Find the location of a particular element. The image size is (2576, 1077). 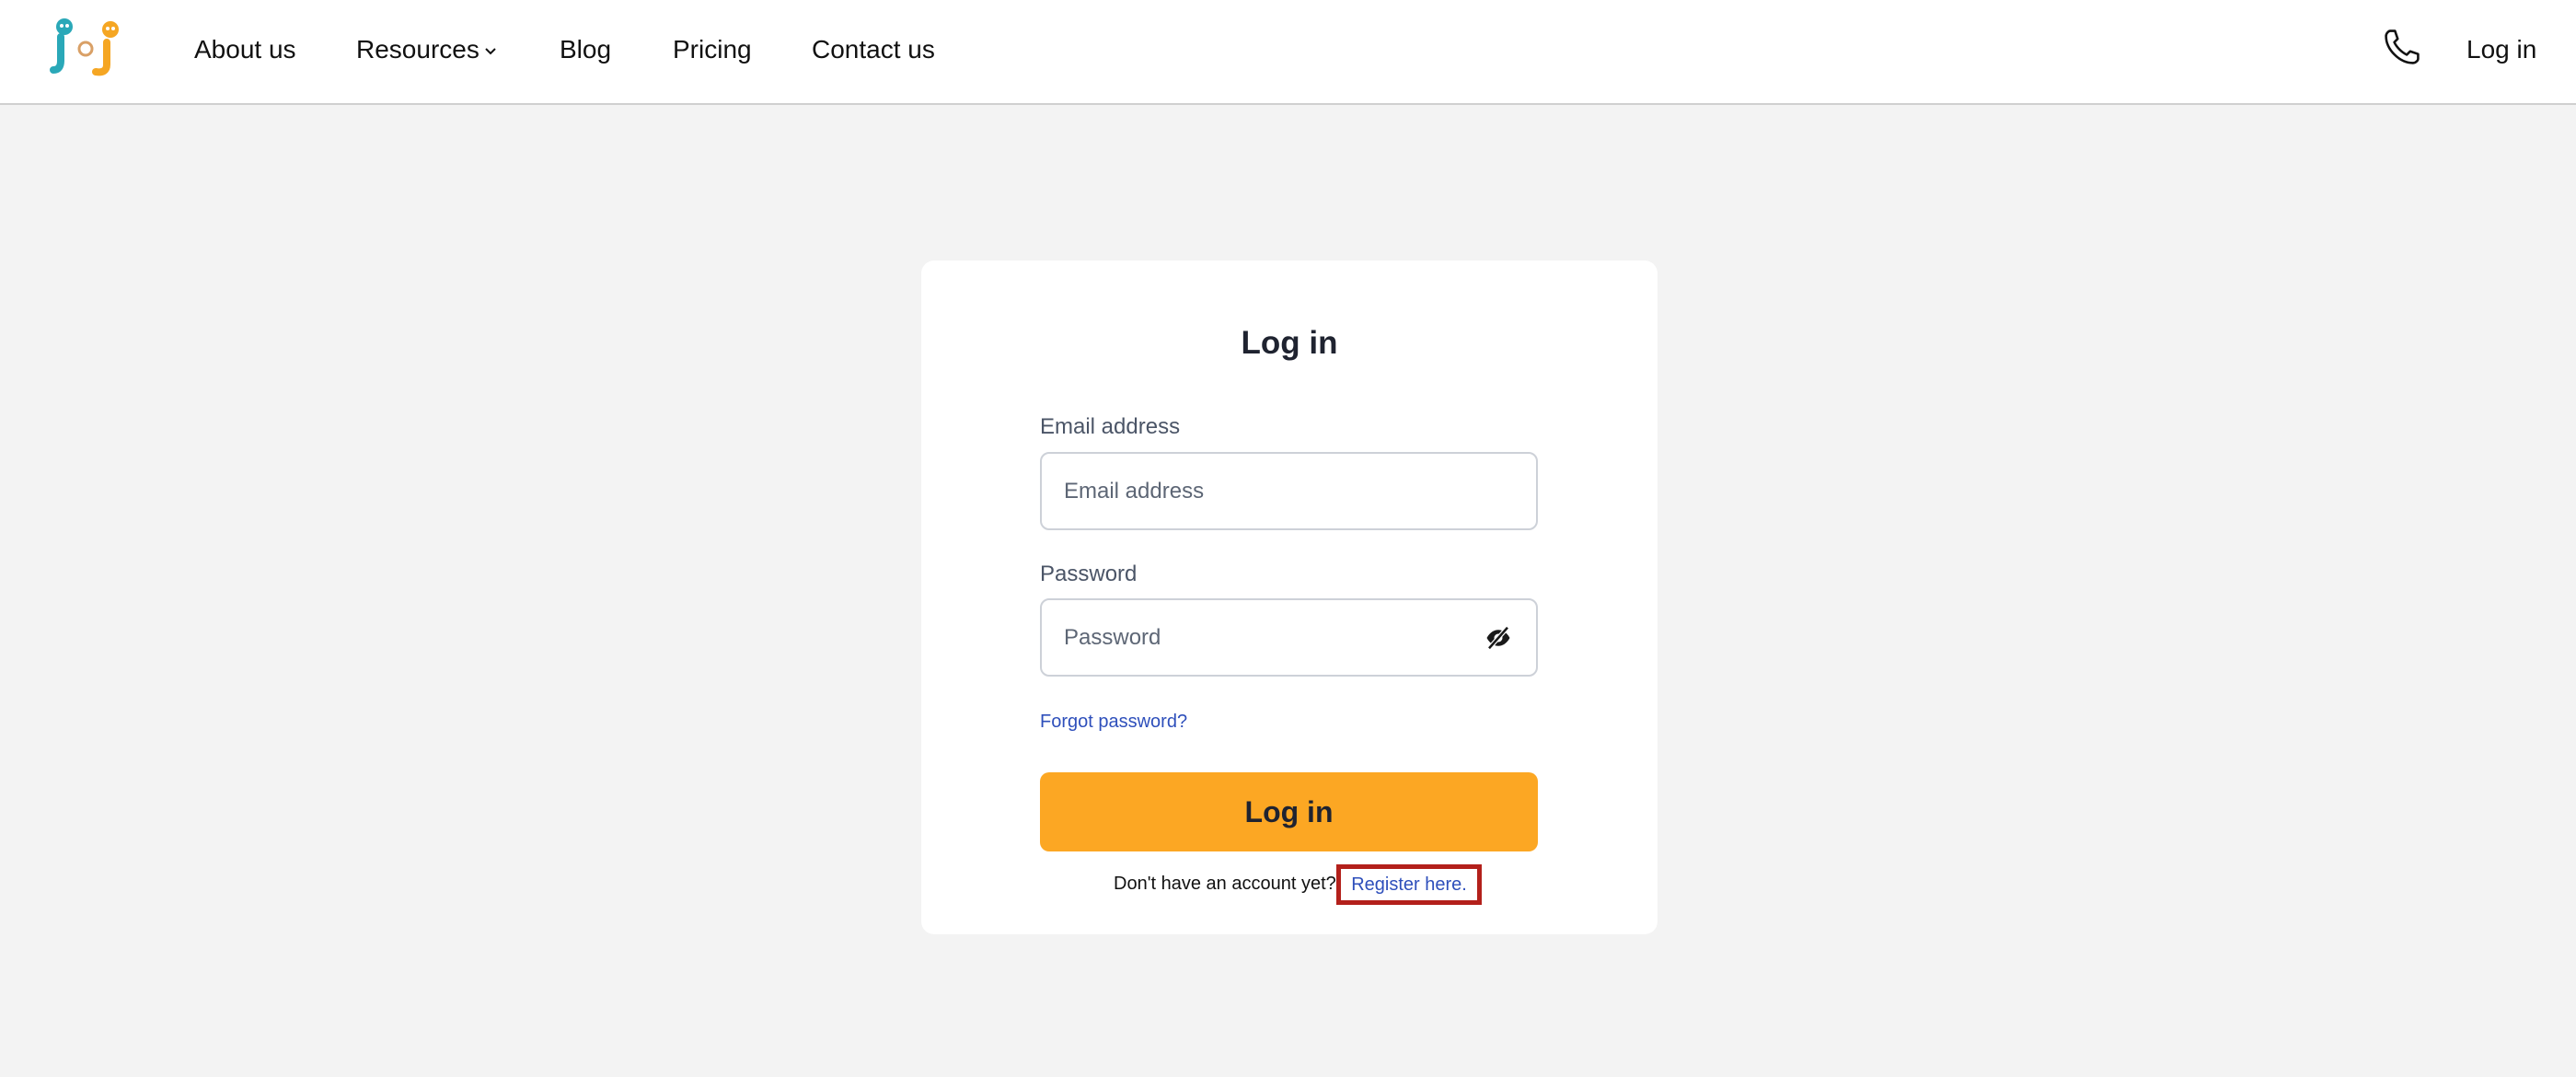

login-title: Log in is located at coordinates (1289, 343).